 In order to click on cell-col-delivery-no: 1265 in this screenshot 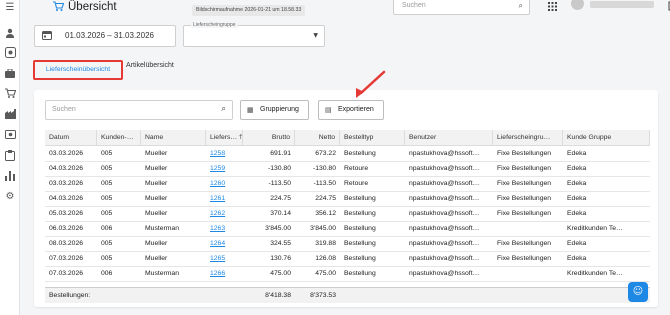, I will do `click(224, 258)`.